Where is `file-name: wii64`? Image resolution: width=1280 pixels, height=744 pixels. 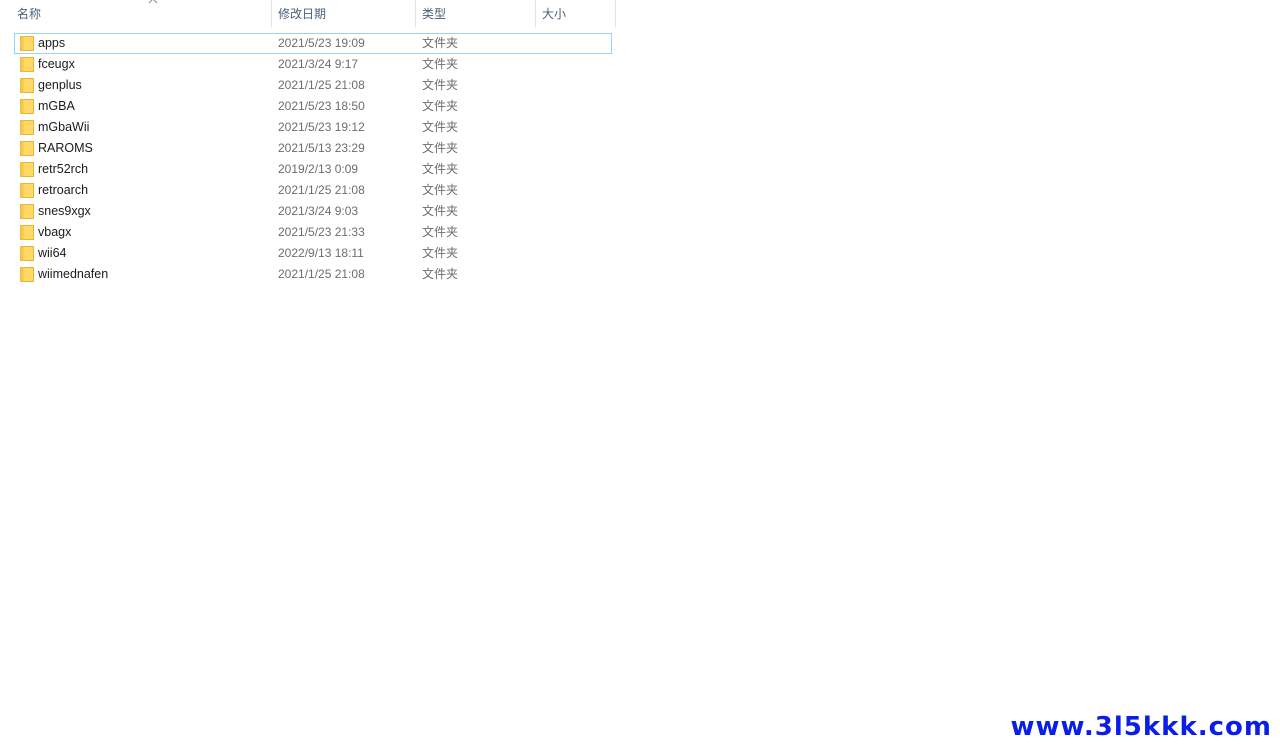
file-name: wii64 is located at coordinates (52, 253).